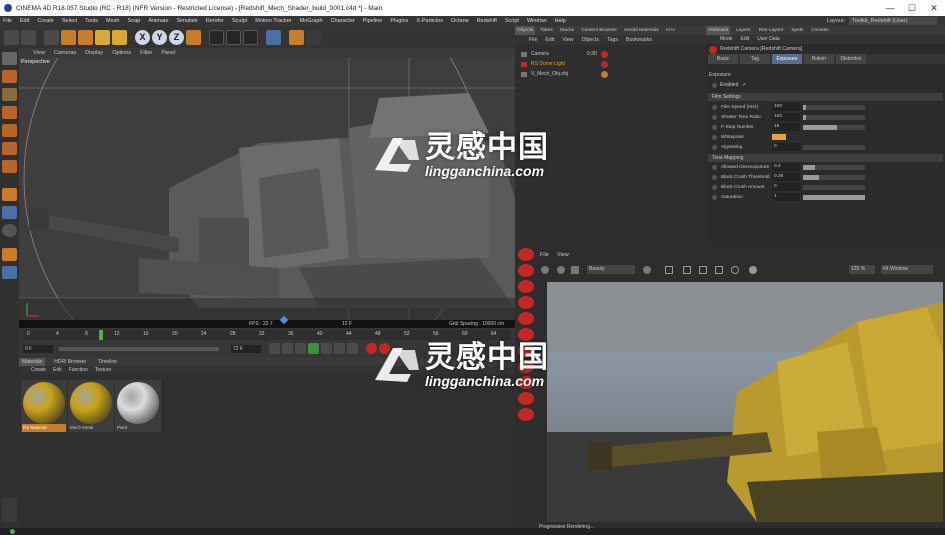 The height and width of the screenshot is (535, 945). I want to click on x-axis-icon: X, so click(142, 37).